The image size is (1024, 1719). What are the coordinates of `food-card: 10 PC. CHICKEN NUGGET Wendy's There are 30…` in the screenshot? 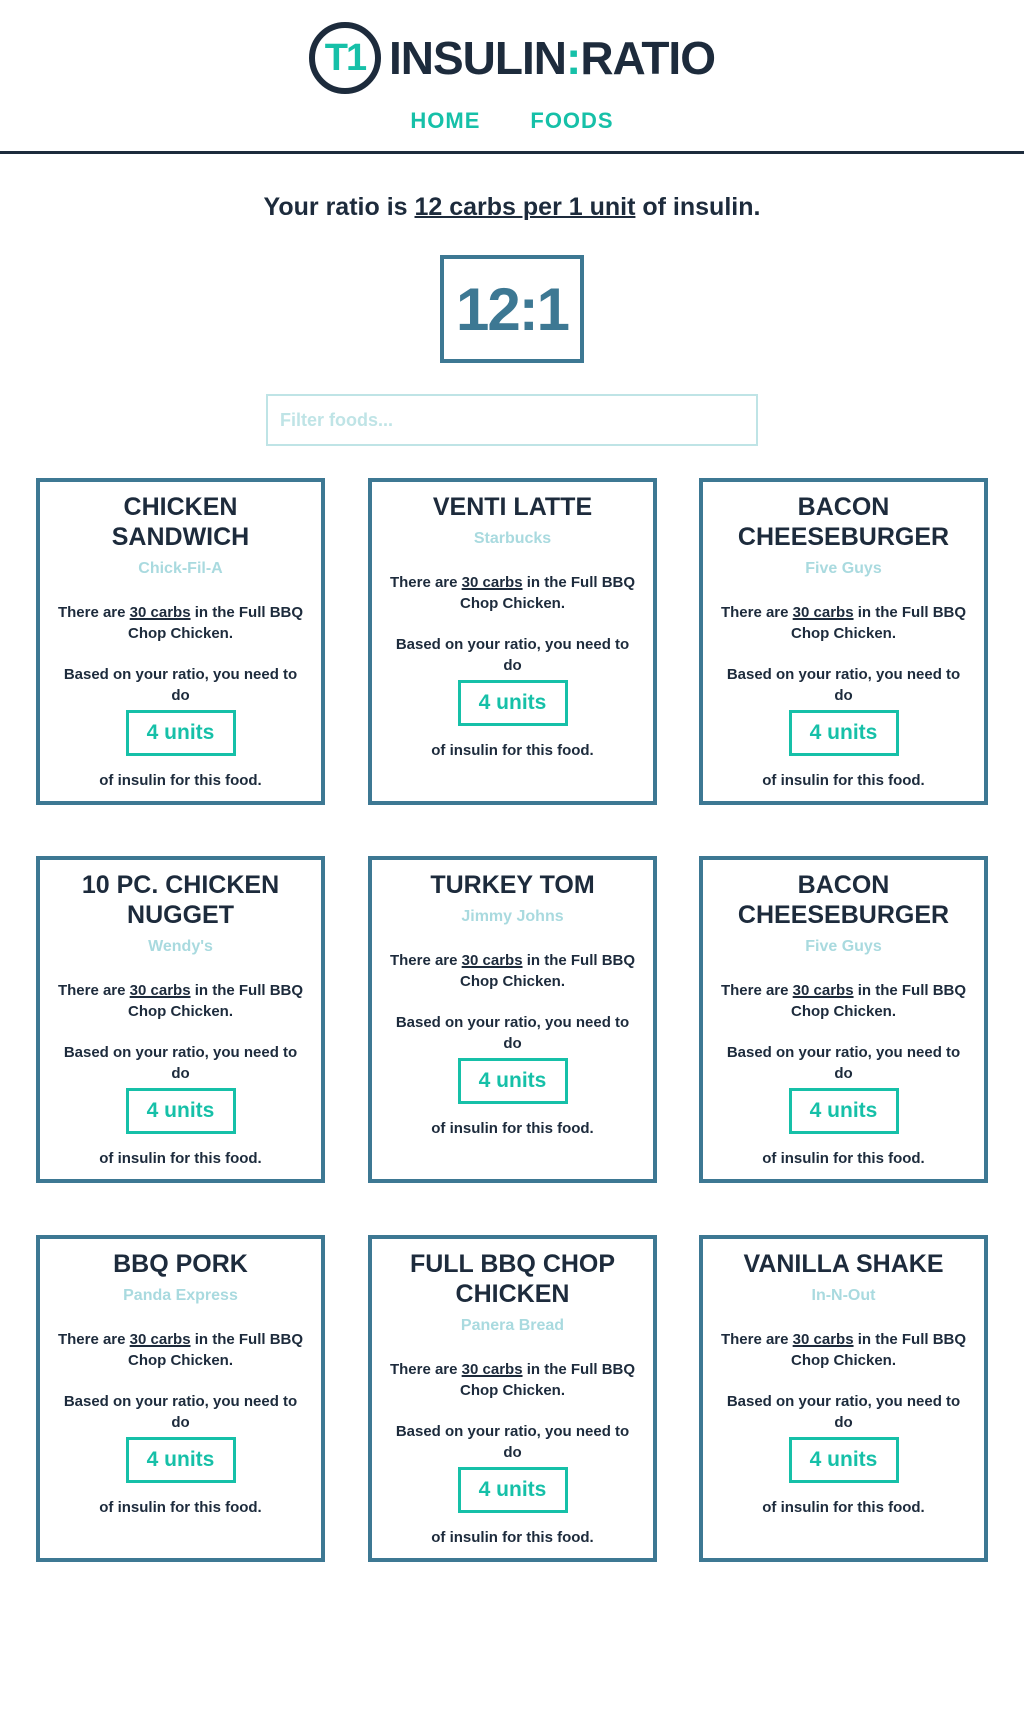 It's located at (180, 1019).